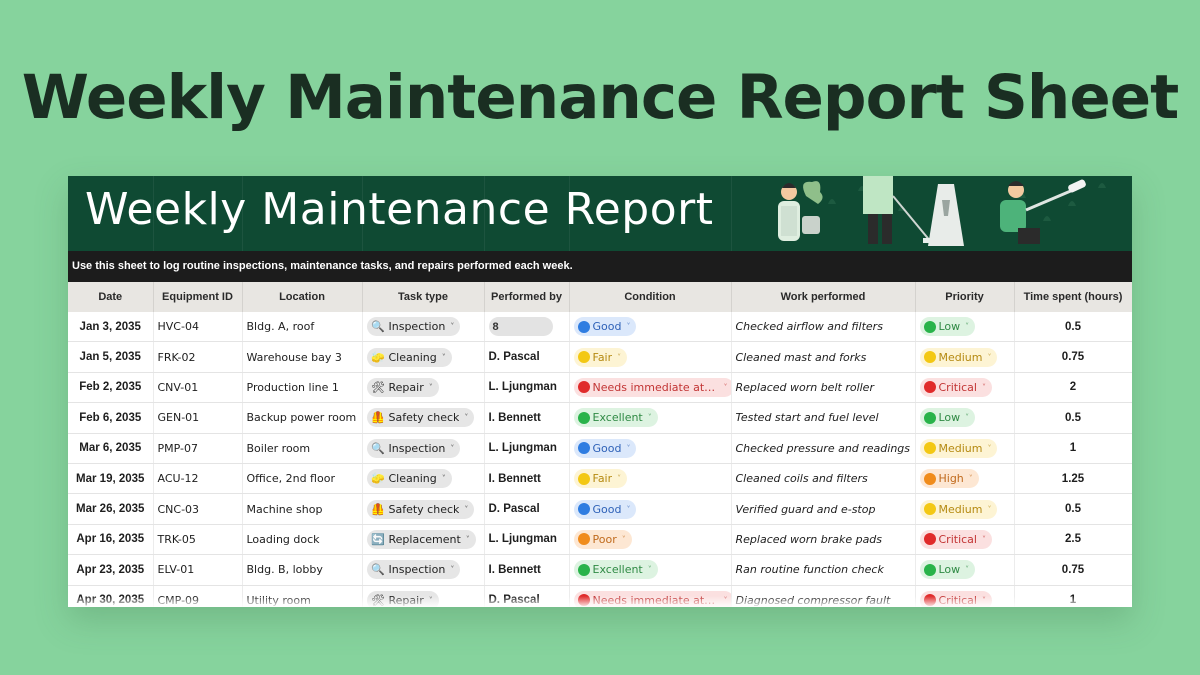  I want to click on work-performed-cell: Verified guard and e-stop, so click(823, 509).